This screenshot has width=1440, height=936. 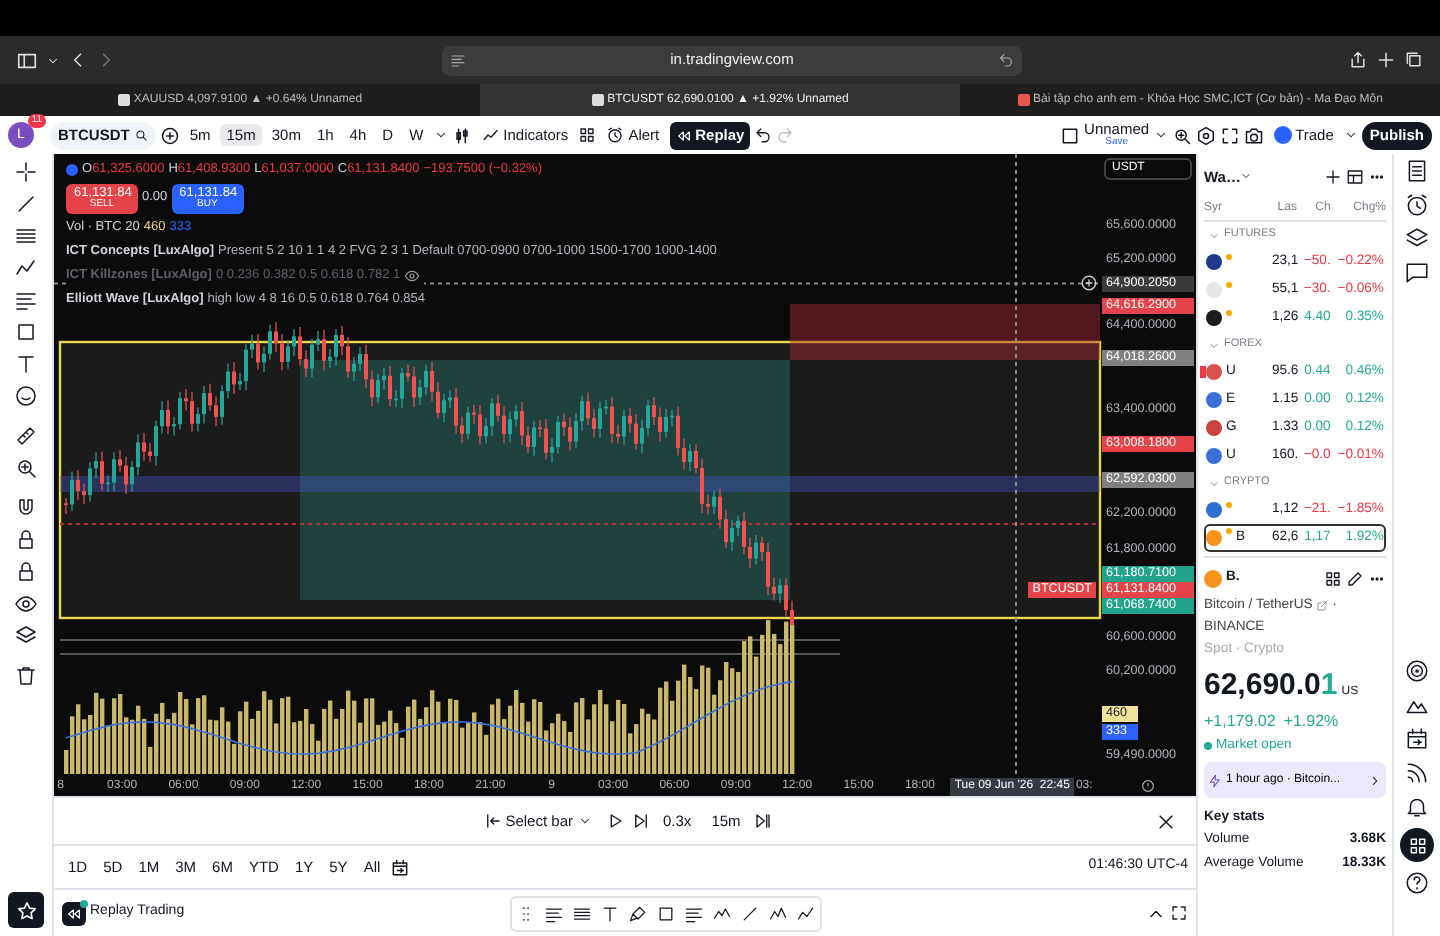 I want to click on help-icon, so click(x=1417, y=883).